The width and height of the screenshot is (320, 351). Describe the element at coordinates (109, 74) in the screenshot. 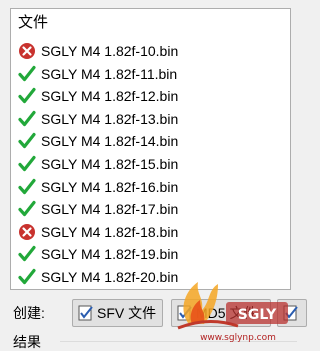

I see `file-name: SGLY M4 1.82f-11.bin` at that location.